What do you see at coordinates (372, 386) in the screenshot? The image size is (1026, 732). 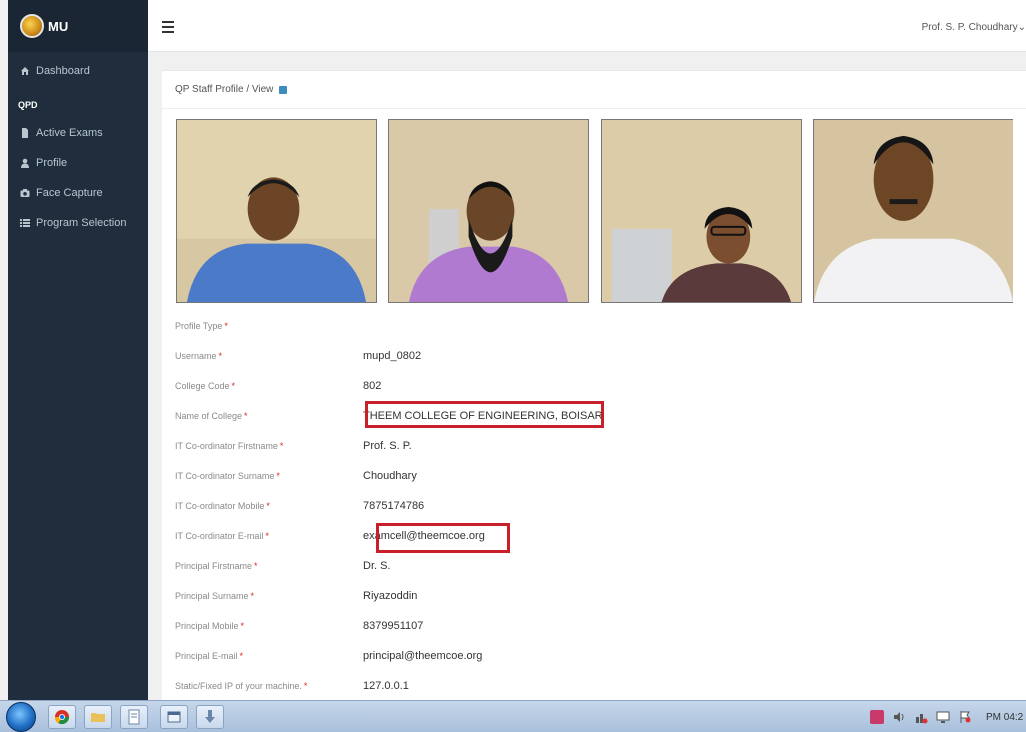 I see `field-value: 802` at bounding box center [372, 386].